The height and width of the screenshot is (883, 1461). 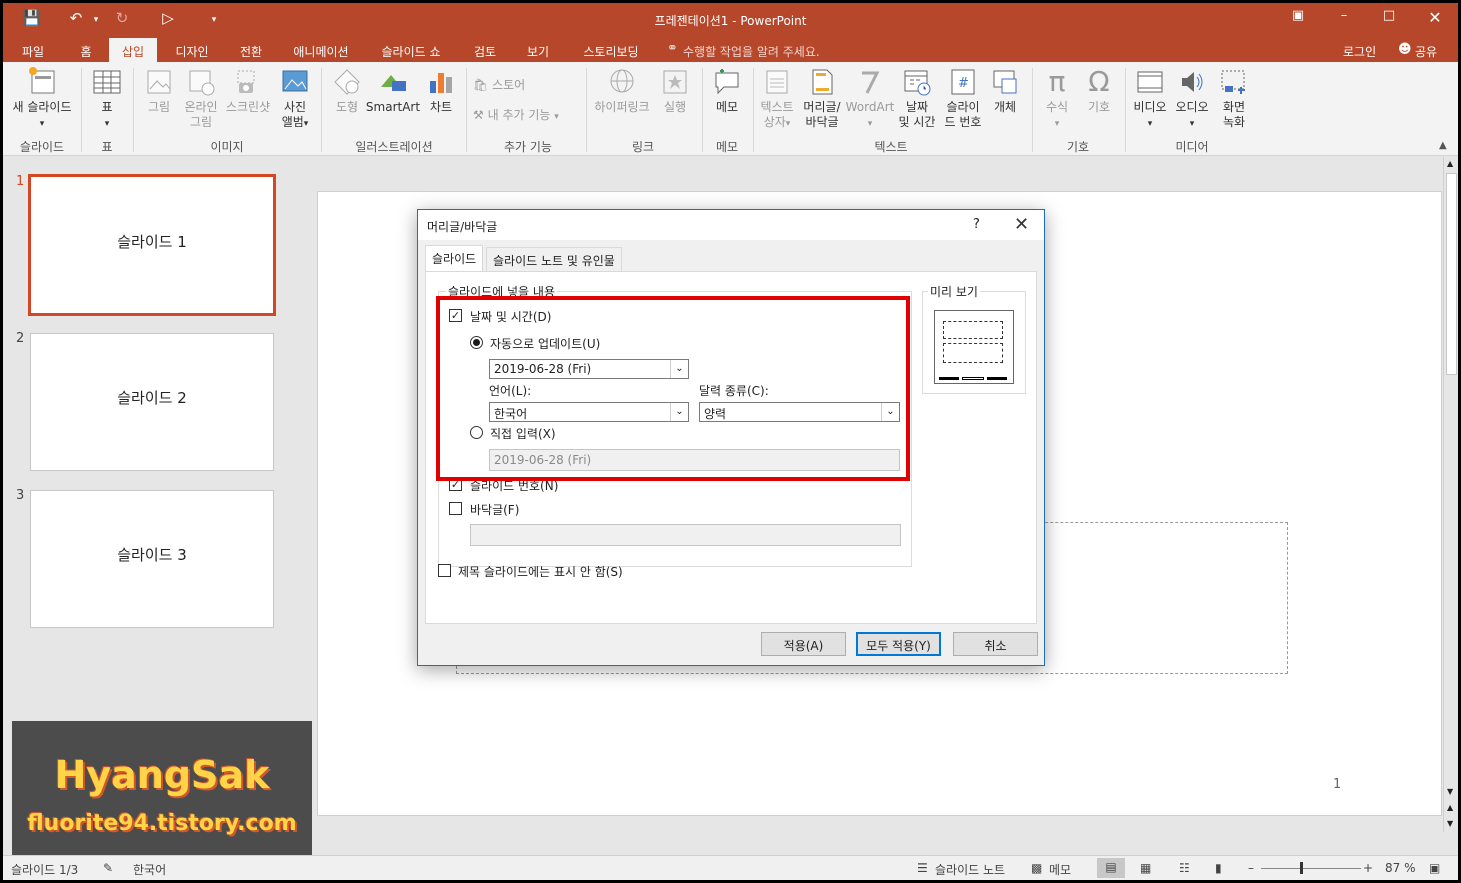 I want to click on shapes-button: 도형, so click(x=347, y=91).